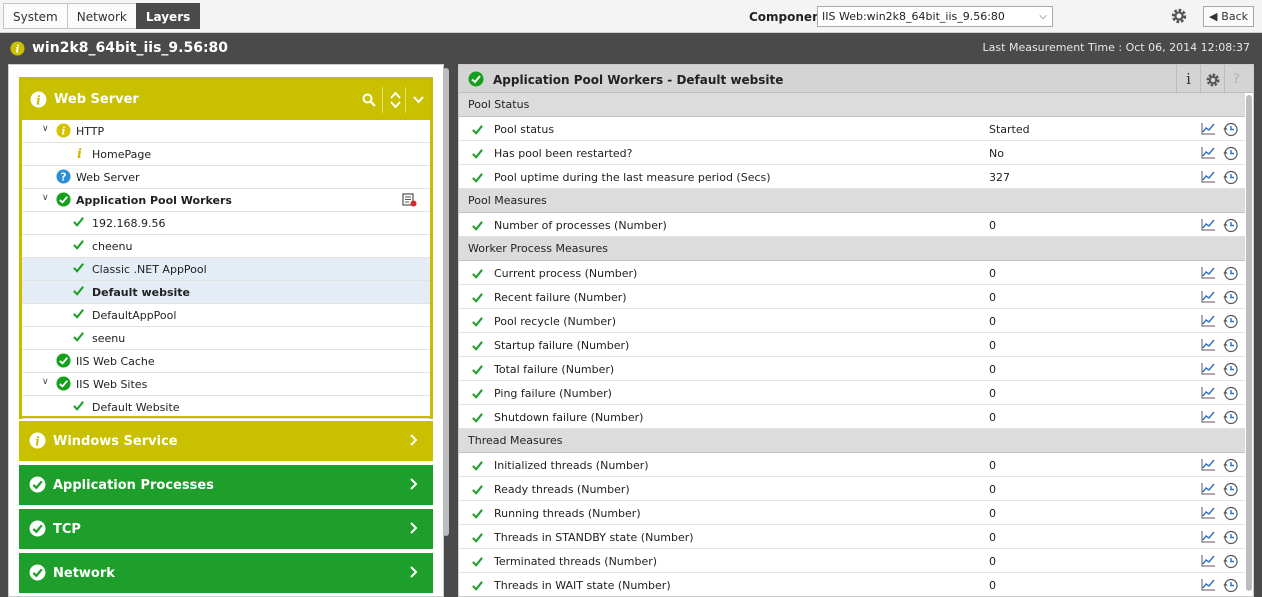  What do you see at coordinates (226, 292) in the screenshot?
I see `tree-item: Default website` at bounding box center [226, 292].